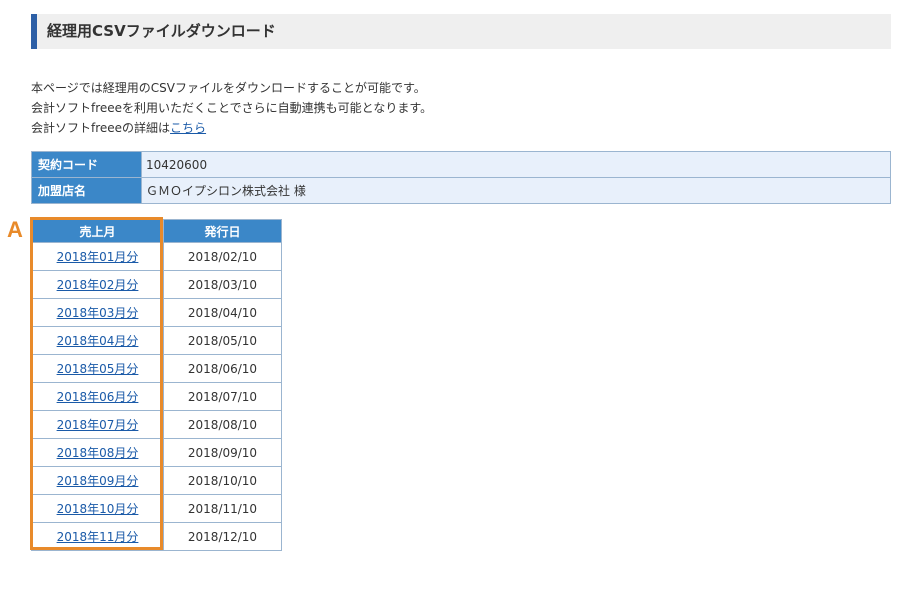 This screenshot has width=910, height=590. I want to click on intro-line-3: 会計ソフトfreeeの詳細はこちら, so click(231, 128).